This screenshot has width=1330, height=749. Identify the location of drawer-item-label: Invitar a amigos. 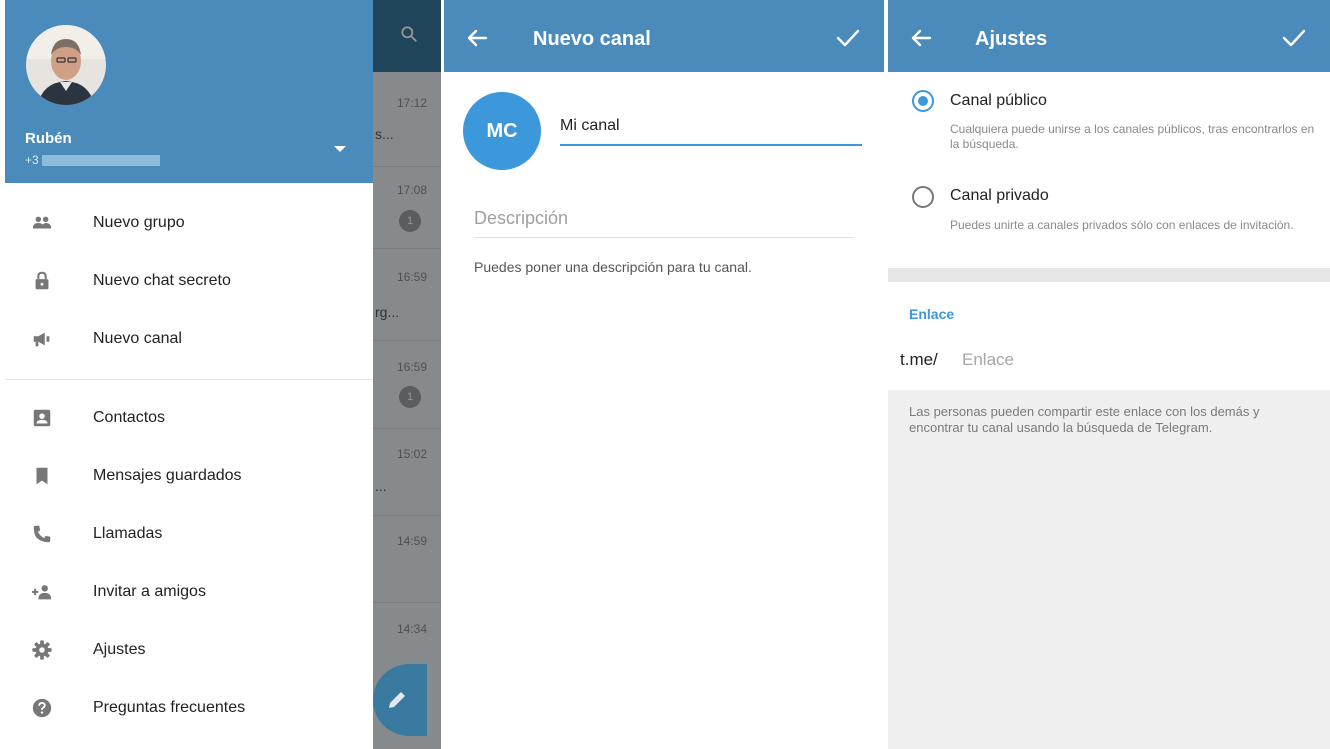
(149, 591).